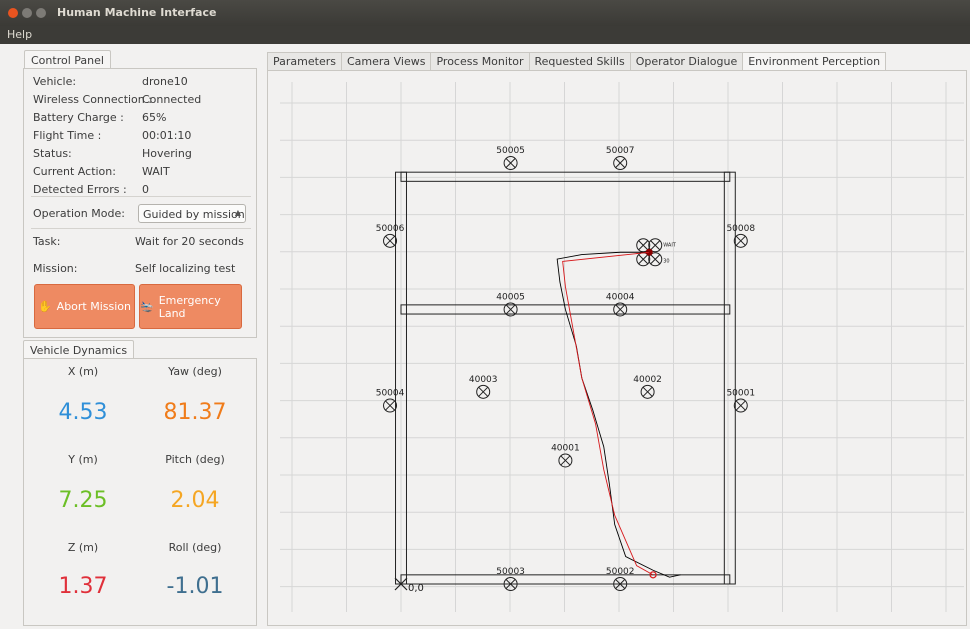 This screenshot has width=970, height=629. I want to click on marker-label: 50003, so click(510, 572).